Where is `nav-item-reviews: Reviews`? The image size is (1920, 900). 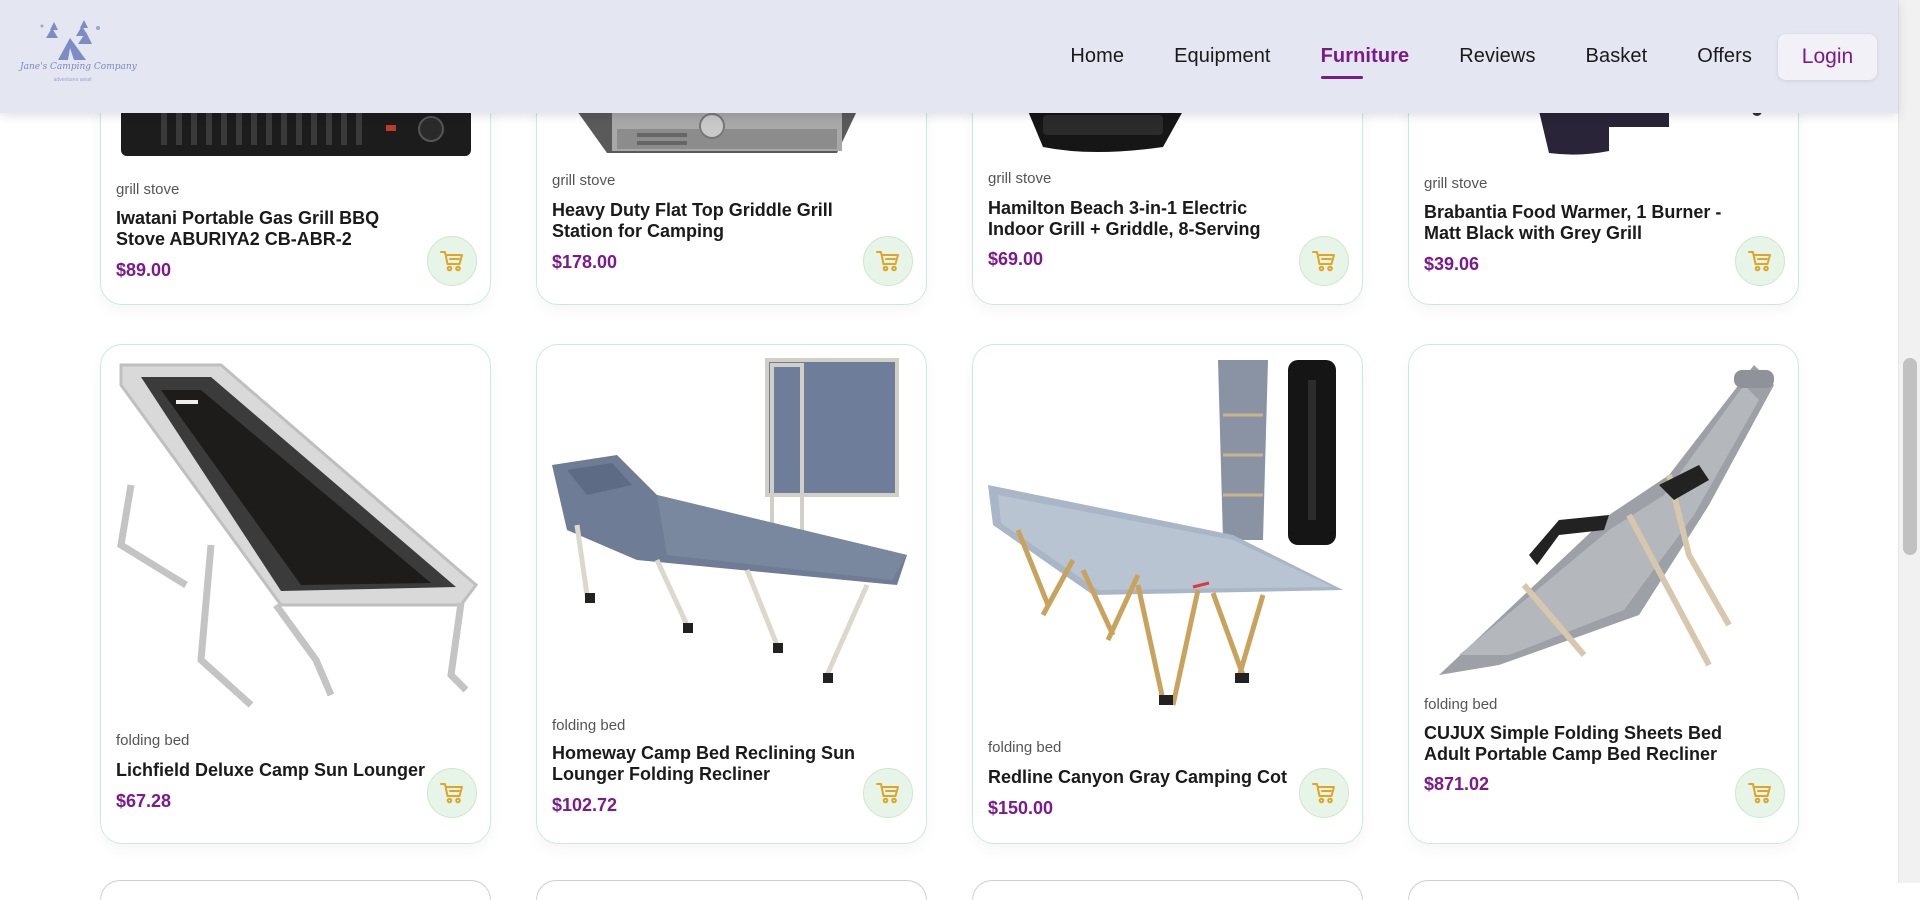 nav-item-reviews: Reviews is located at coordinates (1497, 56).